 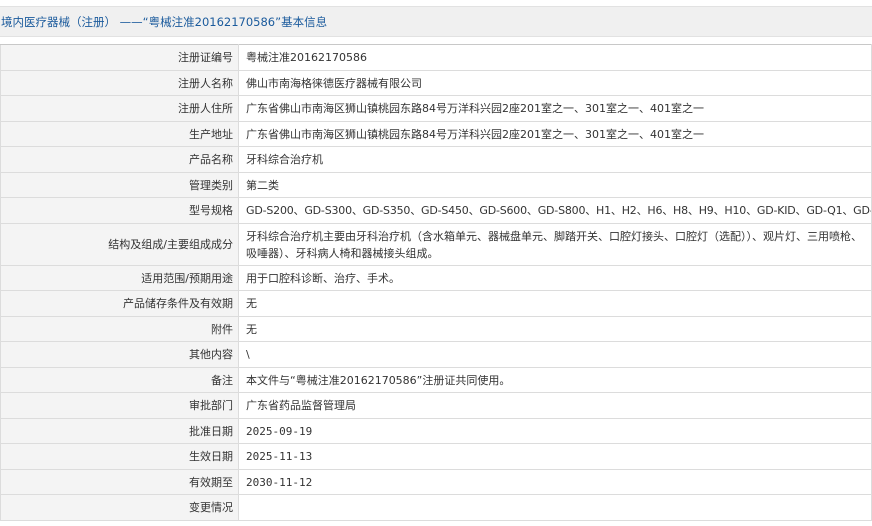 What do you see at coordinates (119, 244) in the screenshot?
I see `field-label: 结构及组成/主要组成成分` at bounding box center [119, 244].